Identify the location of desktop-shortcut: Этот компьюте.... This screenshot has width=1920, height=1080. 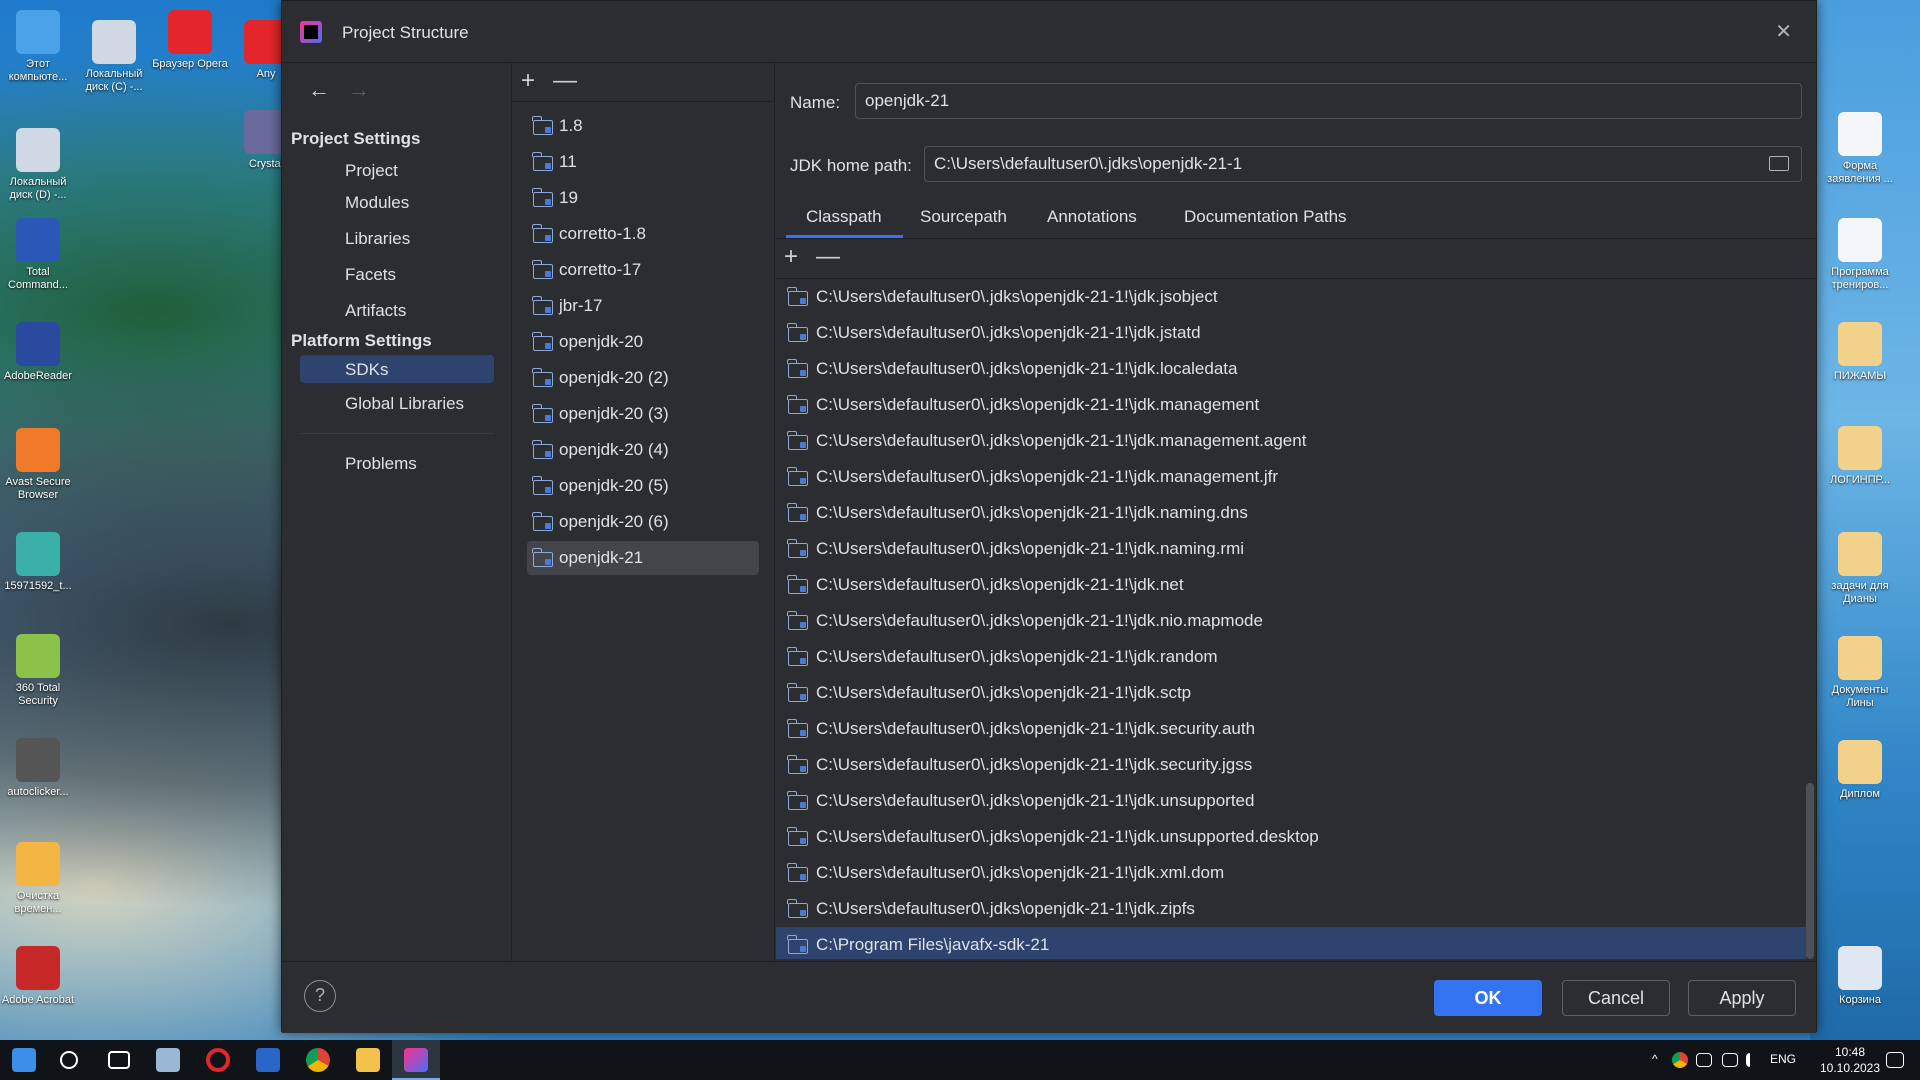
(38, 47).